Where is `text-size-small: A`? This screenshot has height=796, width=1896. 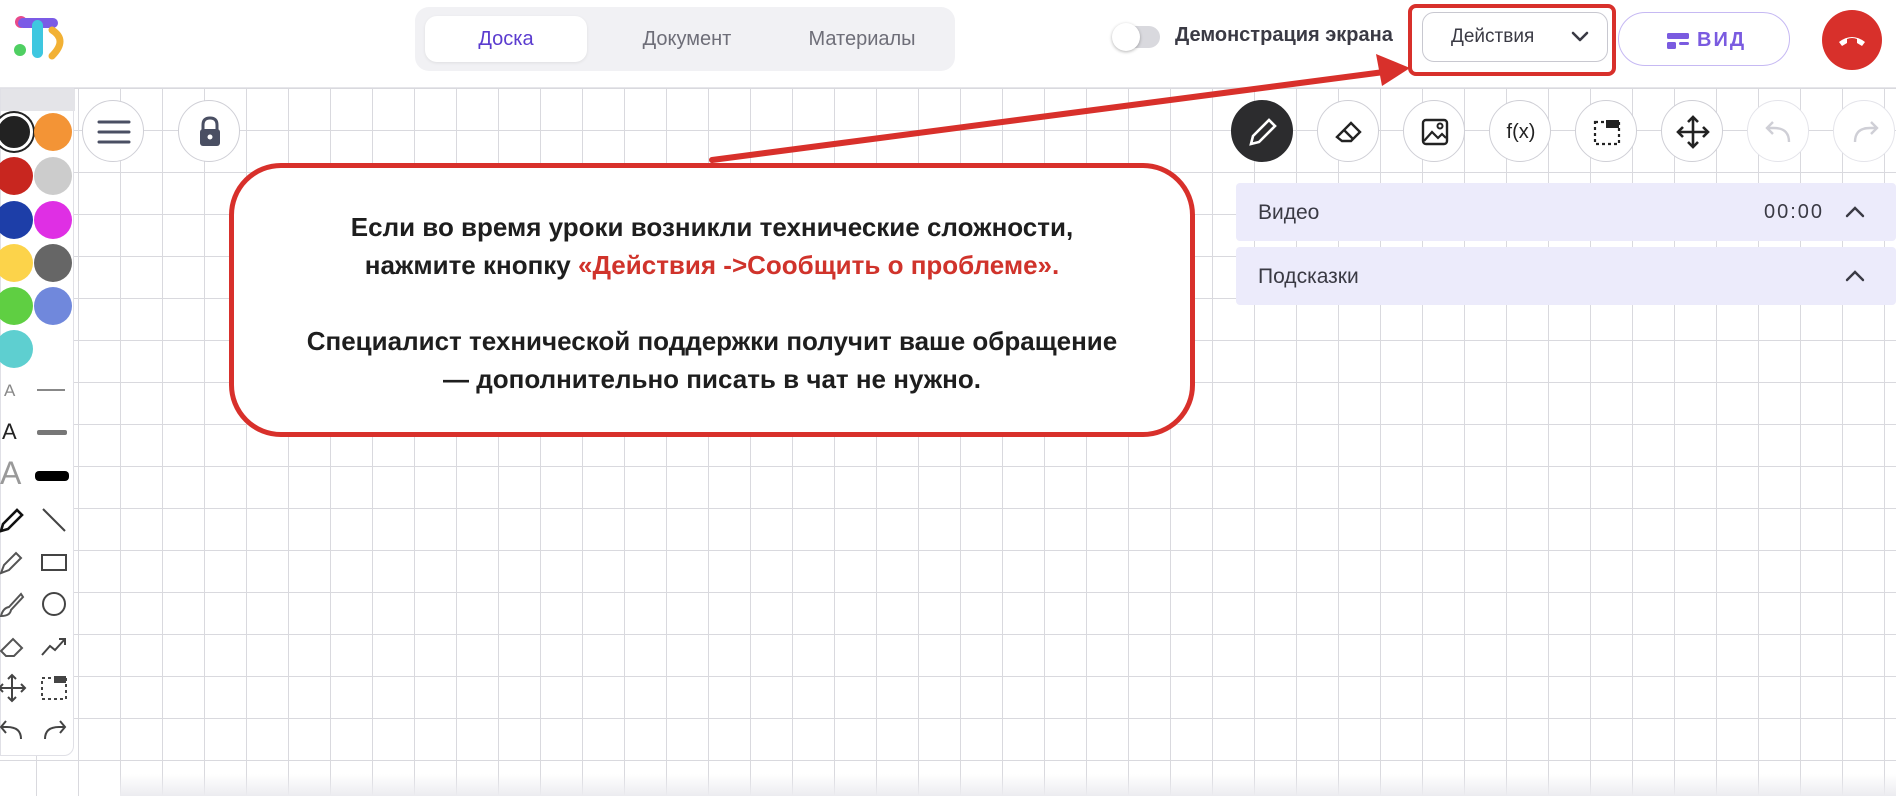 text-size-small: A is located at coordinates (9, 391).